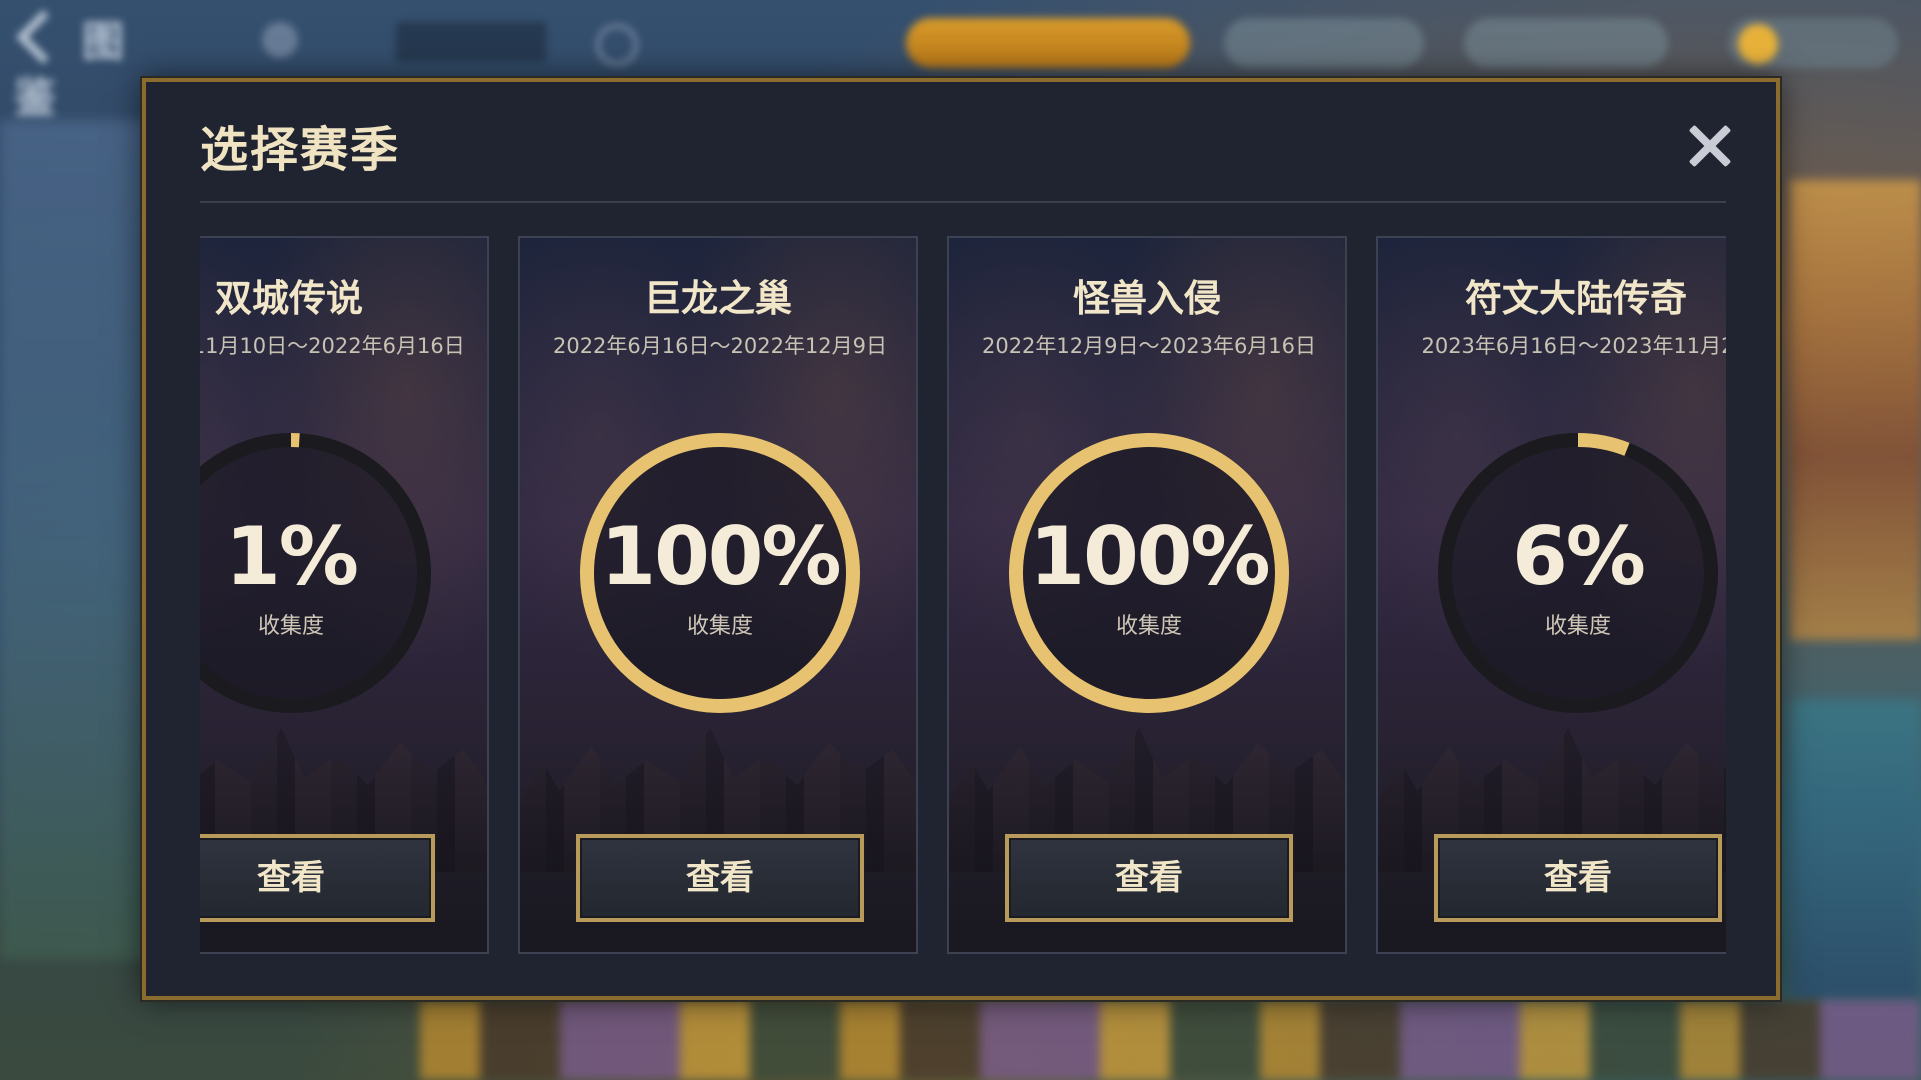  What do you see at coordinates (718, 298) in the screenshot?
I see `season-name: 巨龙之巢` at bounding box center [718, 298].